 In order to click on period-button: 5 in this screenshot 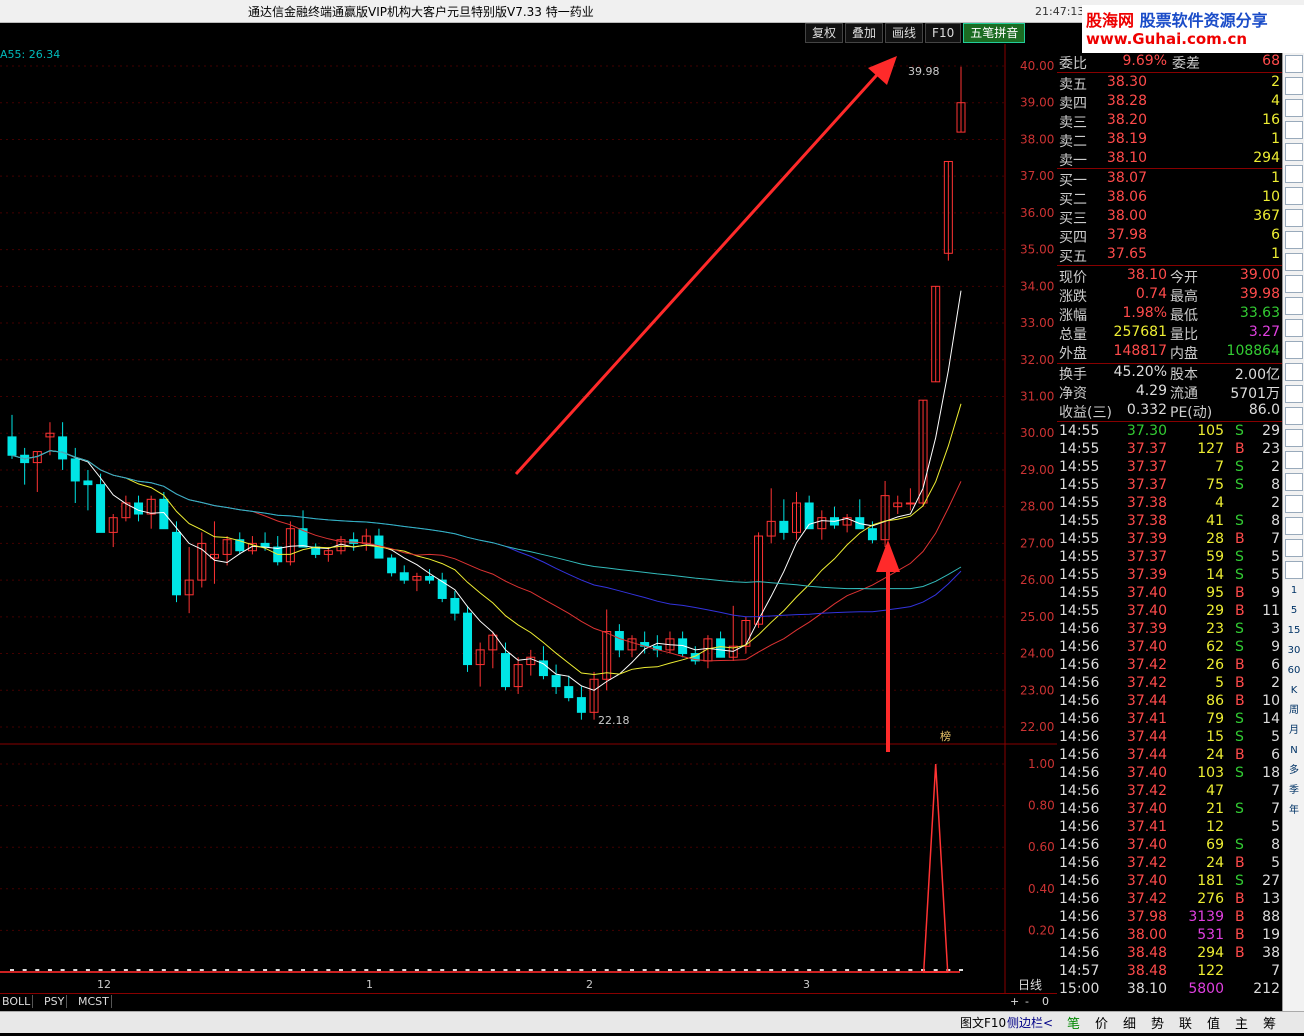, I will do `click(1294, 611)`.